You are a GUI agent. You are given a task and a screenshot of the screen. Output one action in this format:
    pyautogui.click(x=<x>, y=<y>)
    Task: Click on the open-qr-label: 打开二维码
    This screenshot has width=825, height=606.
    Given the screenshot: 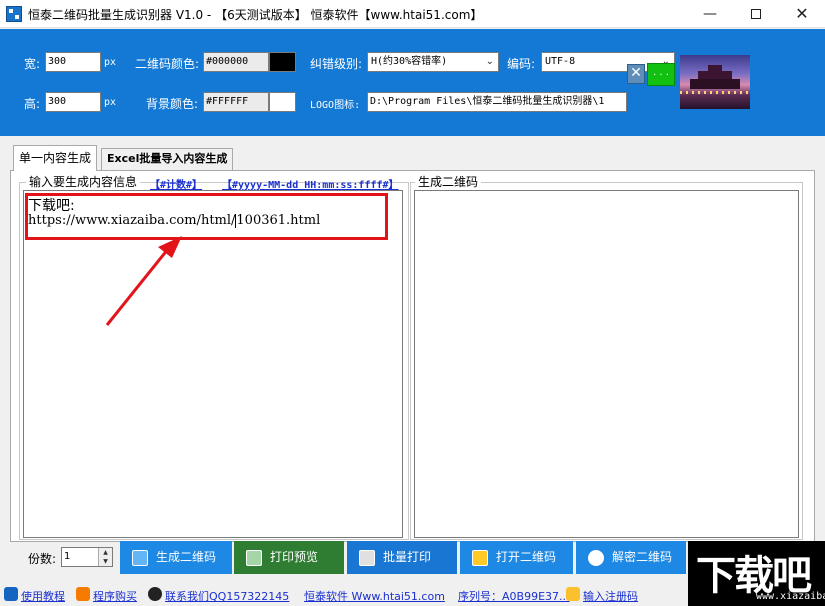 What is the action you would take?
    pyautogui.click(x=526, y=557)
    